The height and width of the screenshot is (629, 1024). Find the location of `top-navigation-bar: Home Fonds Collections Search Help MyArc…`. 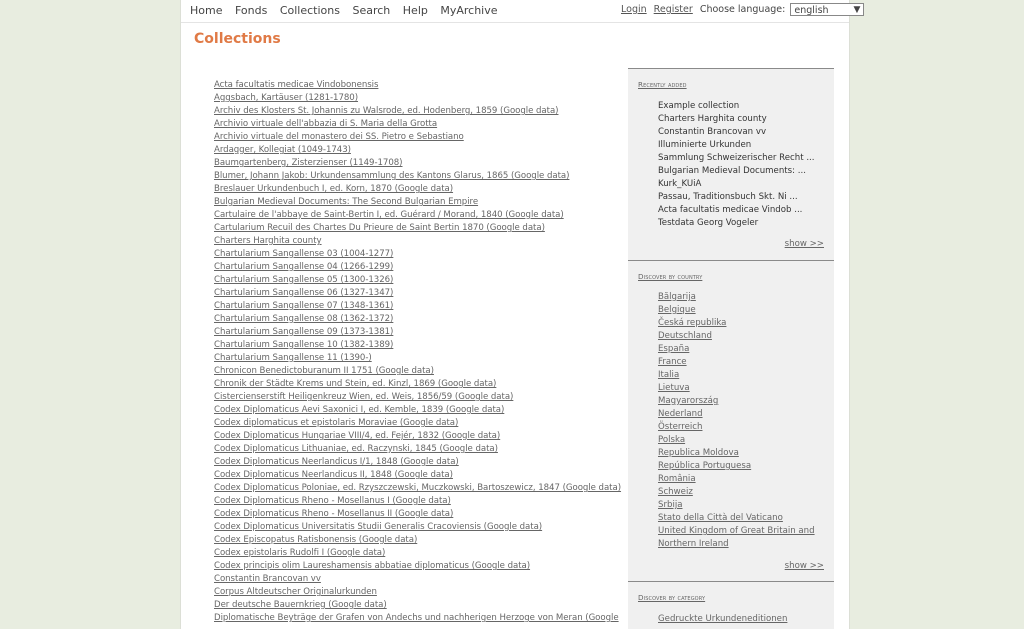

top-navigation-bar: Home Fonds Collections Search Help MyArc… is located at coordinates (523, 11).